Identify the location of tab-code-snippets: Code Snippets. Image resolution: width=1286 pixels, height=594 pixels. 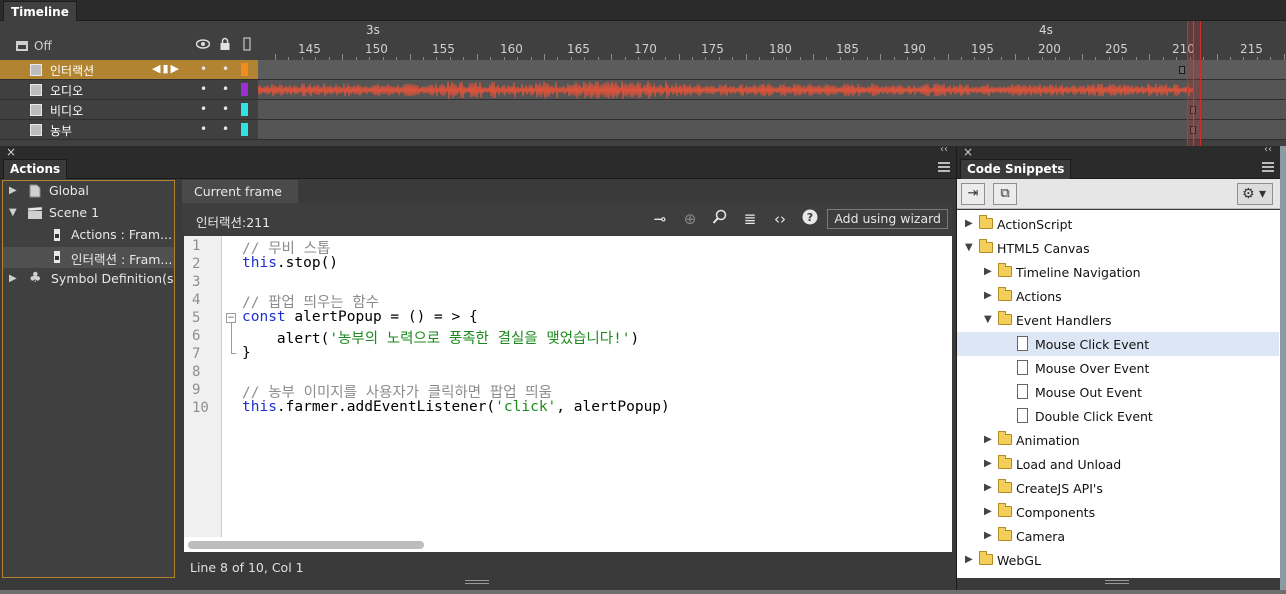
(1016, 169).